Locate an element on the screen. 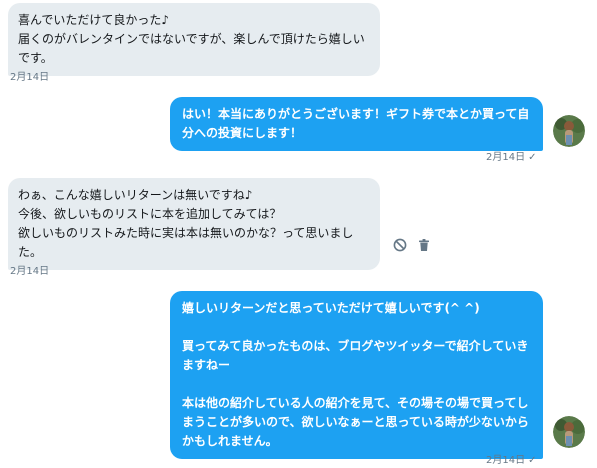 The height and width of the screenshot is (468, 597). message-bubble-outgoing: はい！本当にありがとうございます！ギフト券で本とか買って自分への投資にします！ is located at coordinates (356, 124).